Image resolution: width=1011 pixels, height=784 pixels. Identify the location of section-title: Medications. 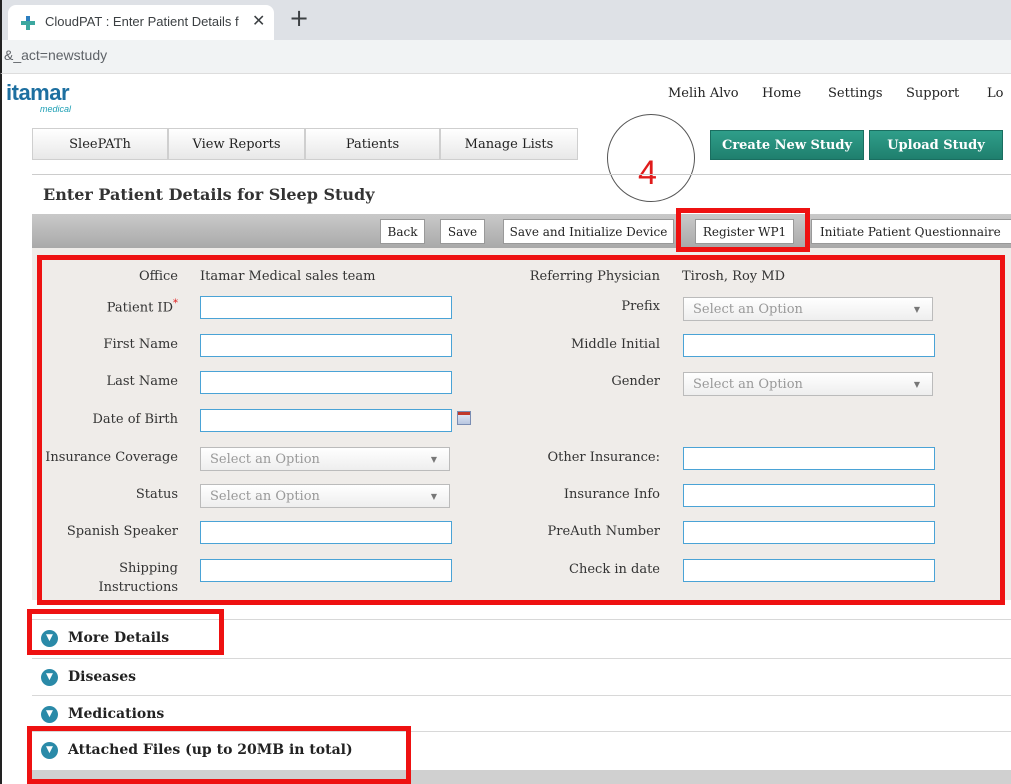
(116, 714).